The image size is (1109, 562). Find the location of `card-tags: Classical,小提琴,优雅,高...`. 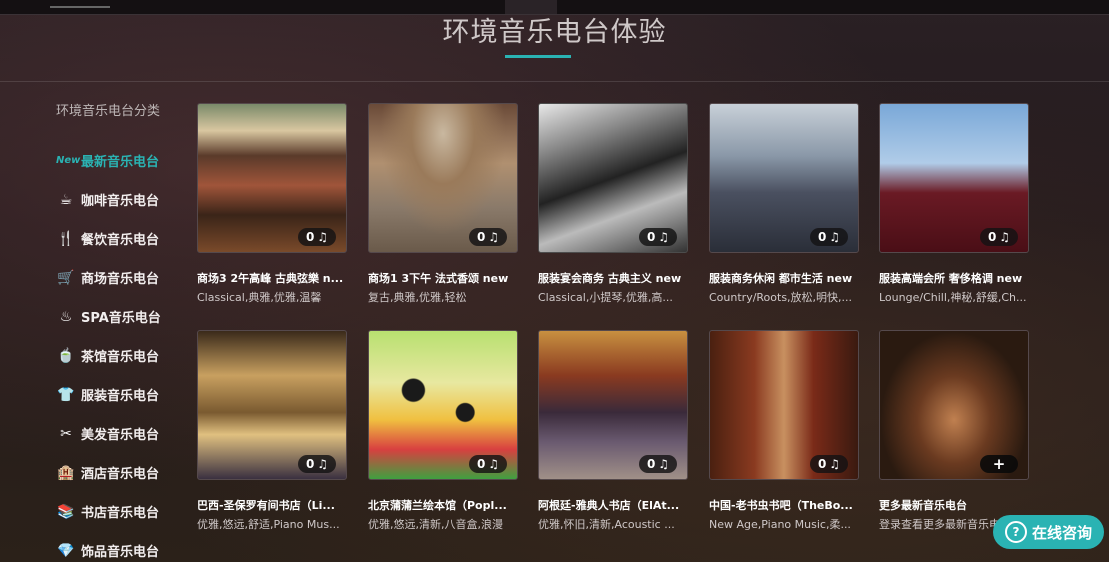

card-tags: Classical,小提琴,优雅,高... is located at coordinates (605, 297).